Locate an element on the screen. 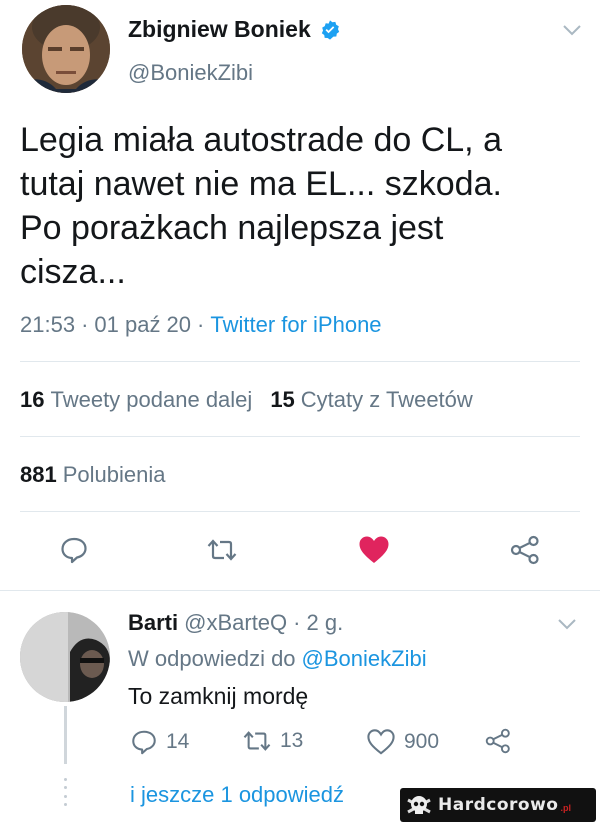 The height and width of the screenshot is (828, 600). likes-stats: 881 Polubienia is located at coordinates (92, 475).